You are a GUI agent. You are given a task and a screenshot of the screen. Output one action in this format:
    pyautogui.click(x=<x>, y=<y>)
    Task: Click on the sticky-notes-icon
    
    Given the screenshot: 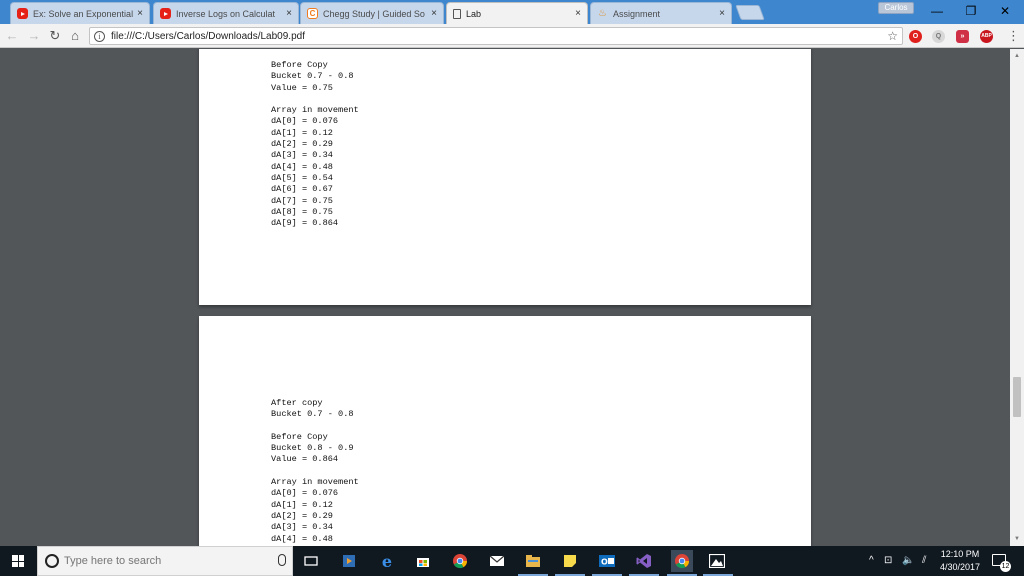 What is the action you would take?
    pyautogui.click(x=570, y=561)
    